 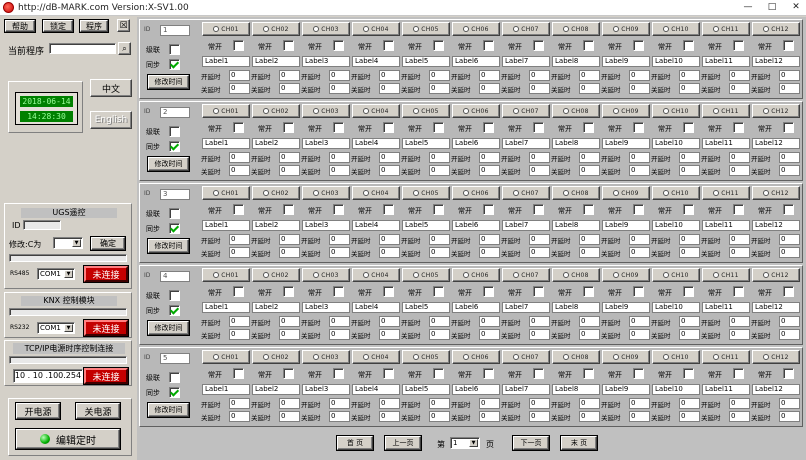 I want to click on channel-label-field: Label8, so click(x=576, y=389).